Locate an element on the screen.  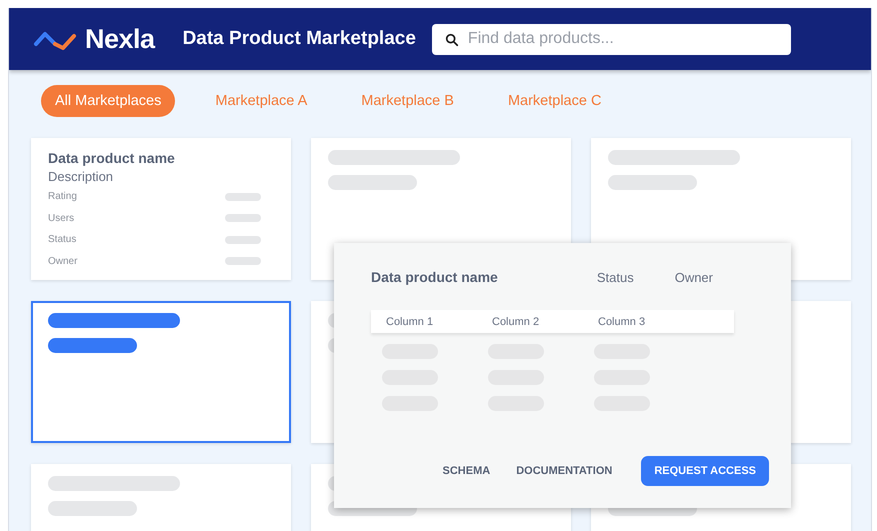
field-label: Rating is located at coordinates (62, 196).